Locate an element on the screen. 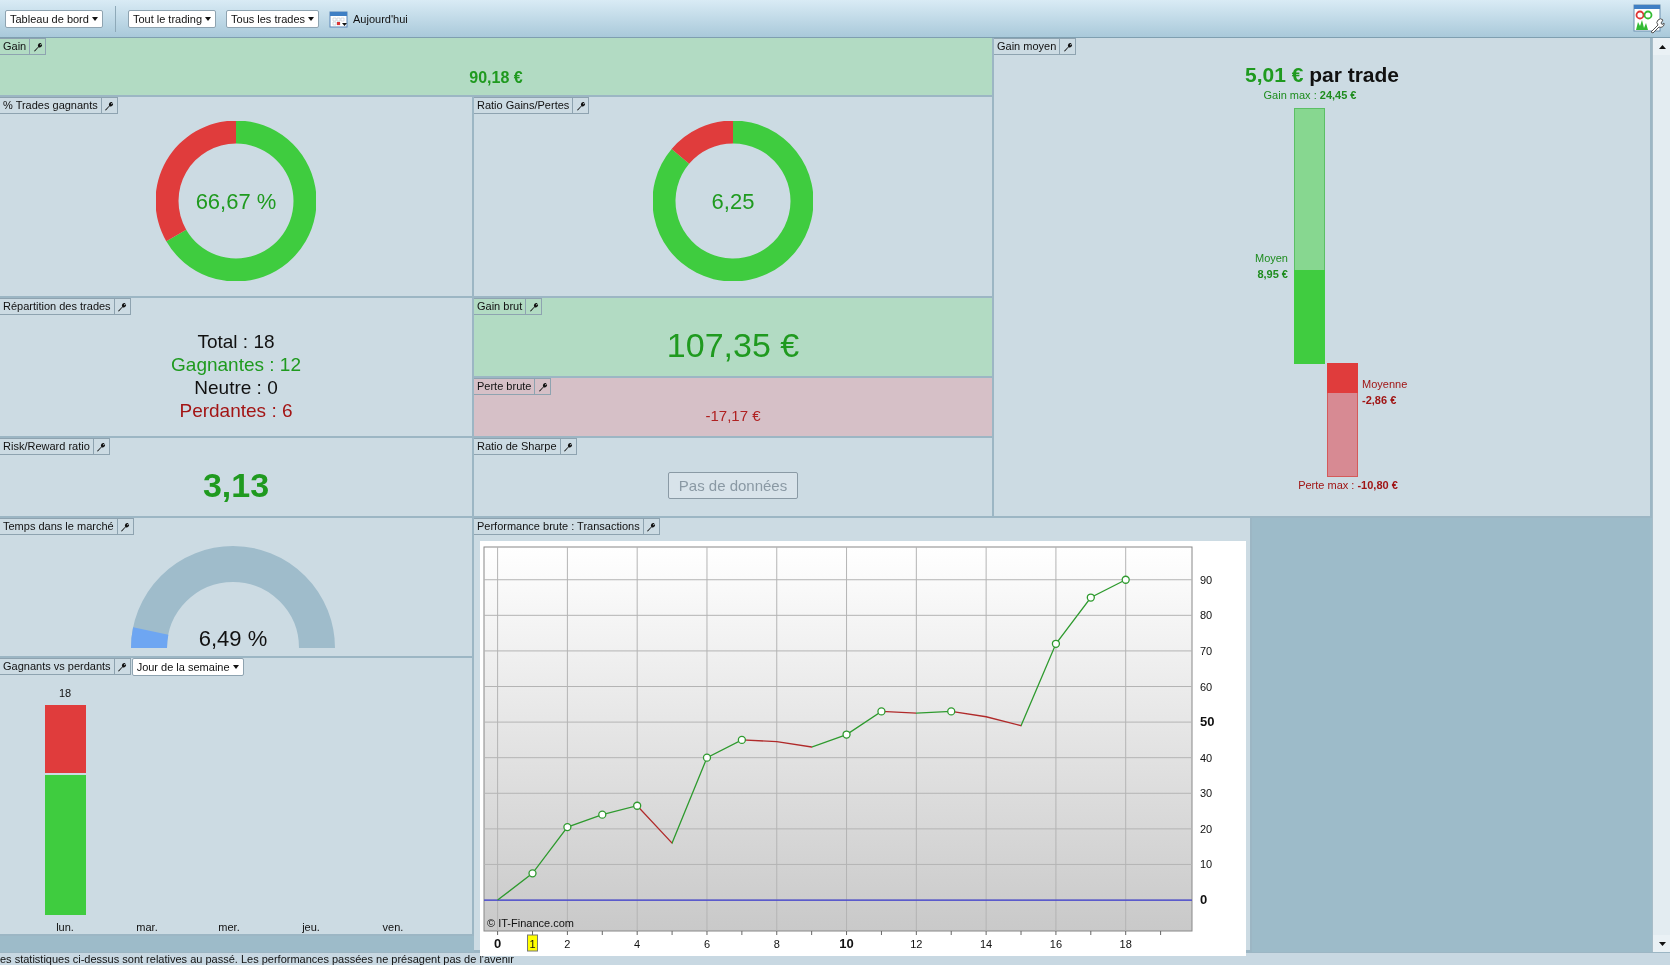  trade-count: Total : 18 is located at coordinates (236, 341).